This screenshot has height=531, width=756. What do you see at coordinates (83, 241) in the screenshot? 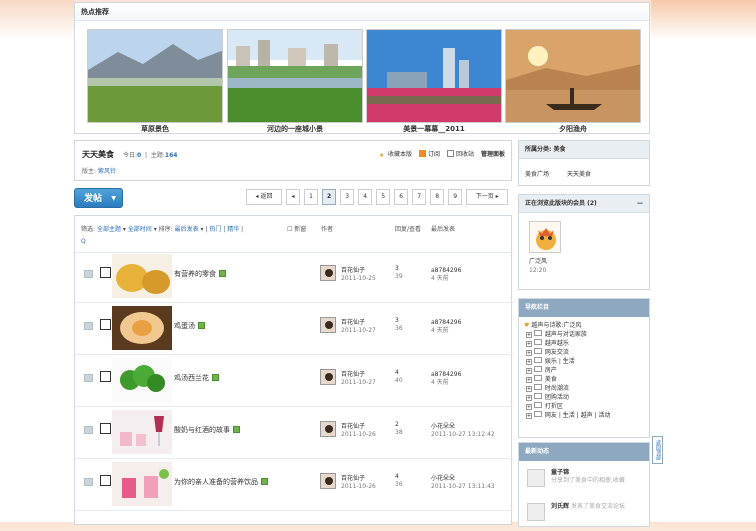
I see `search-icon: Q` at bounding box center [83, 241].